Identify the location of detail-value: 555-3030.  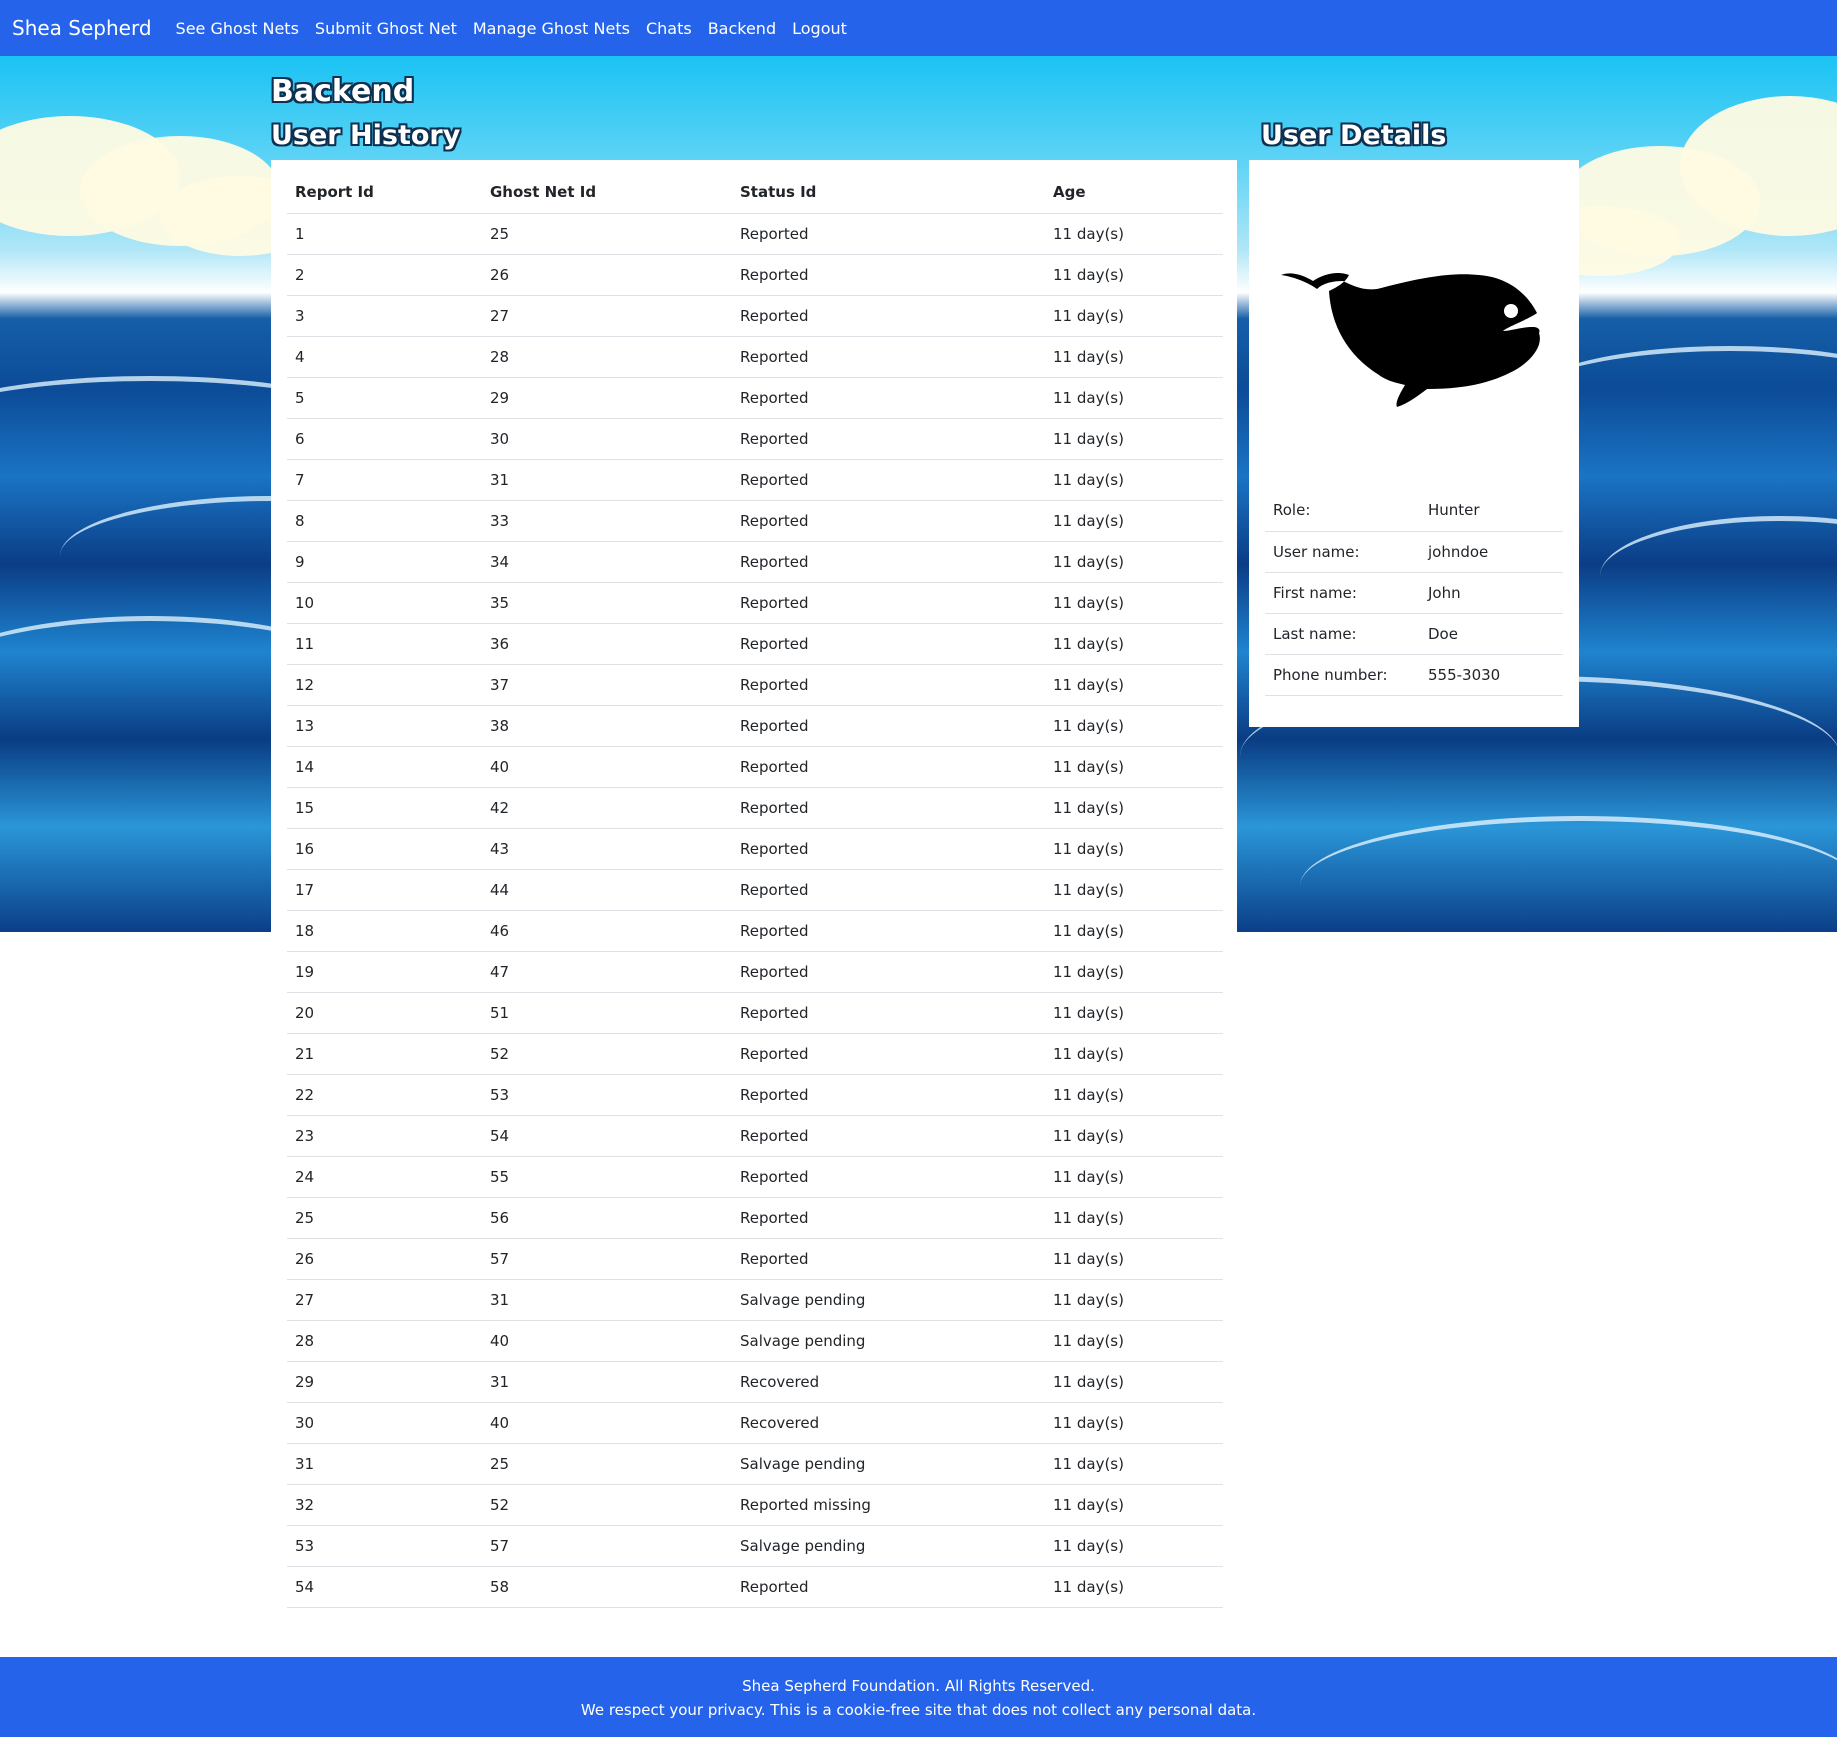
(1491, 675).